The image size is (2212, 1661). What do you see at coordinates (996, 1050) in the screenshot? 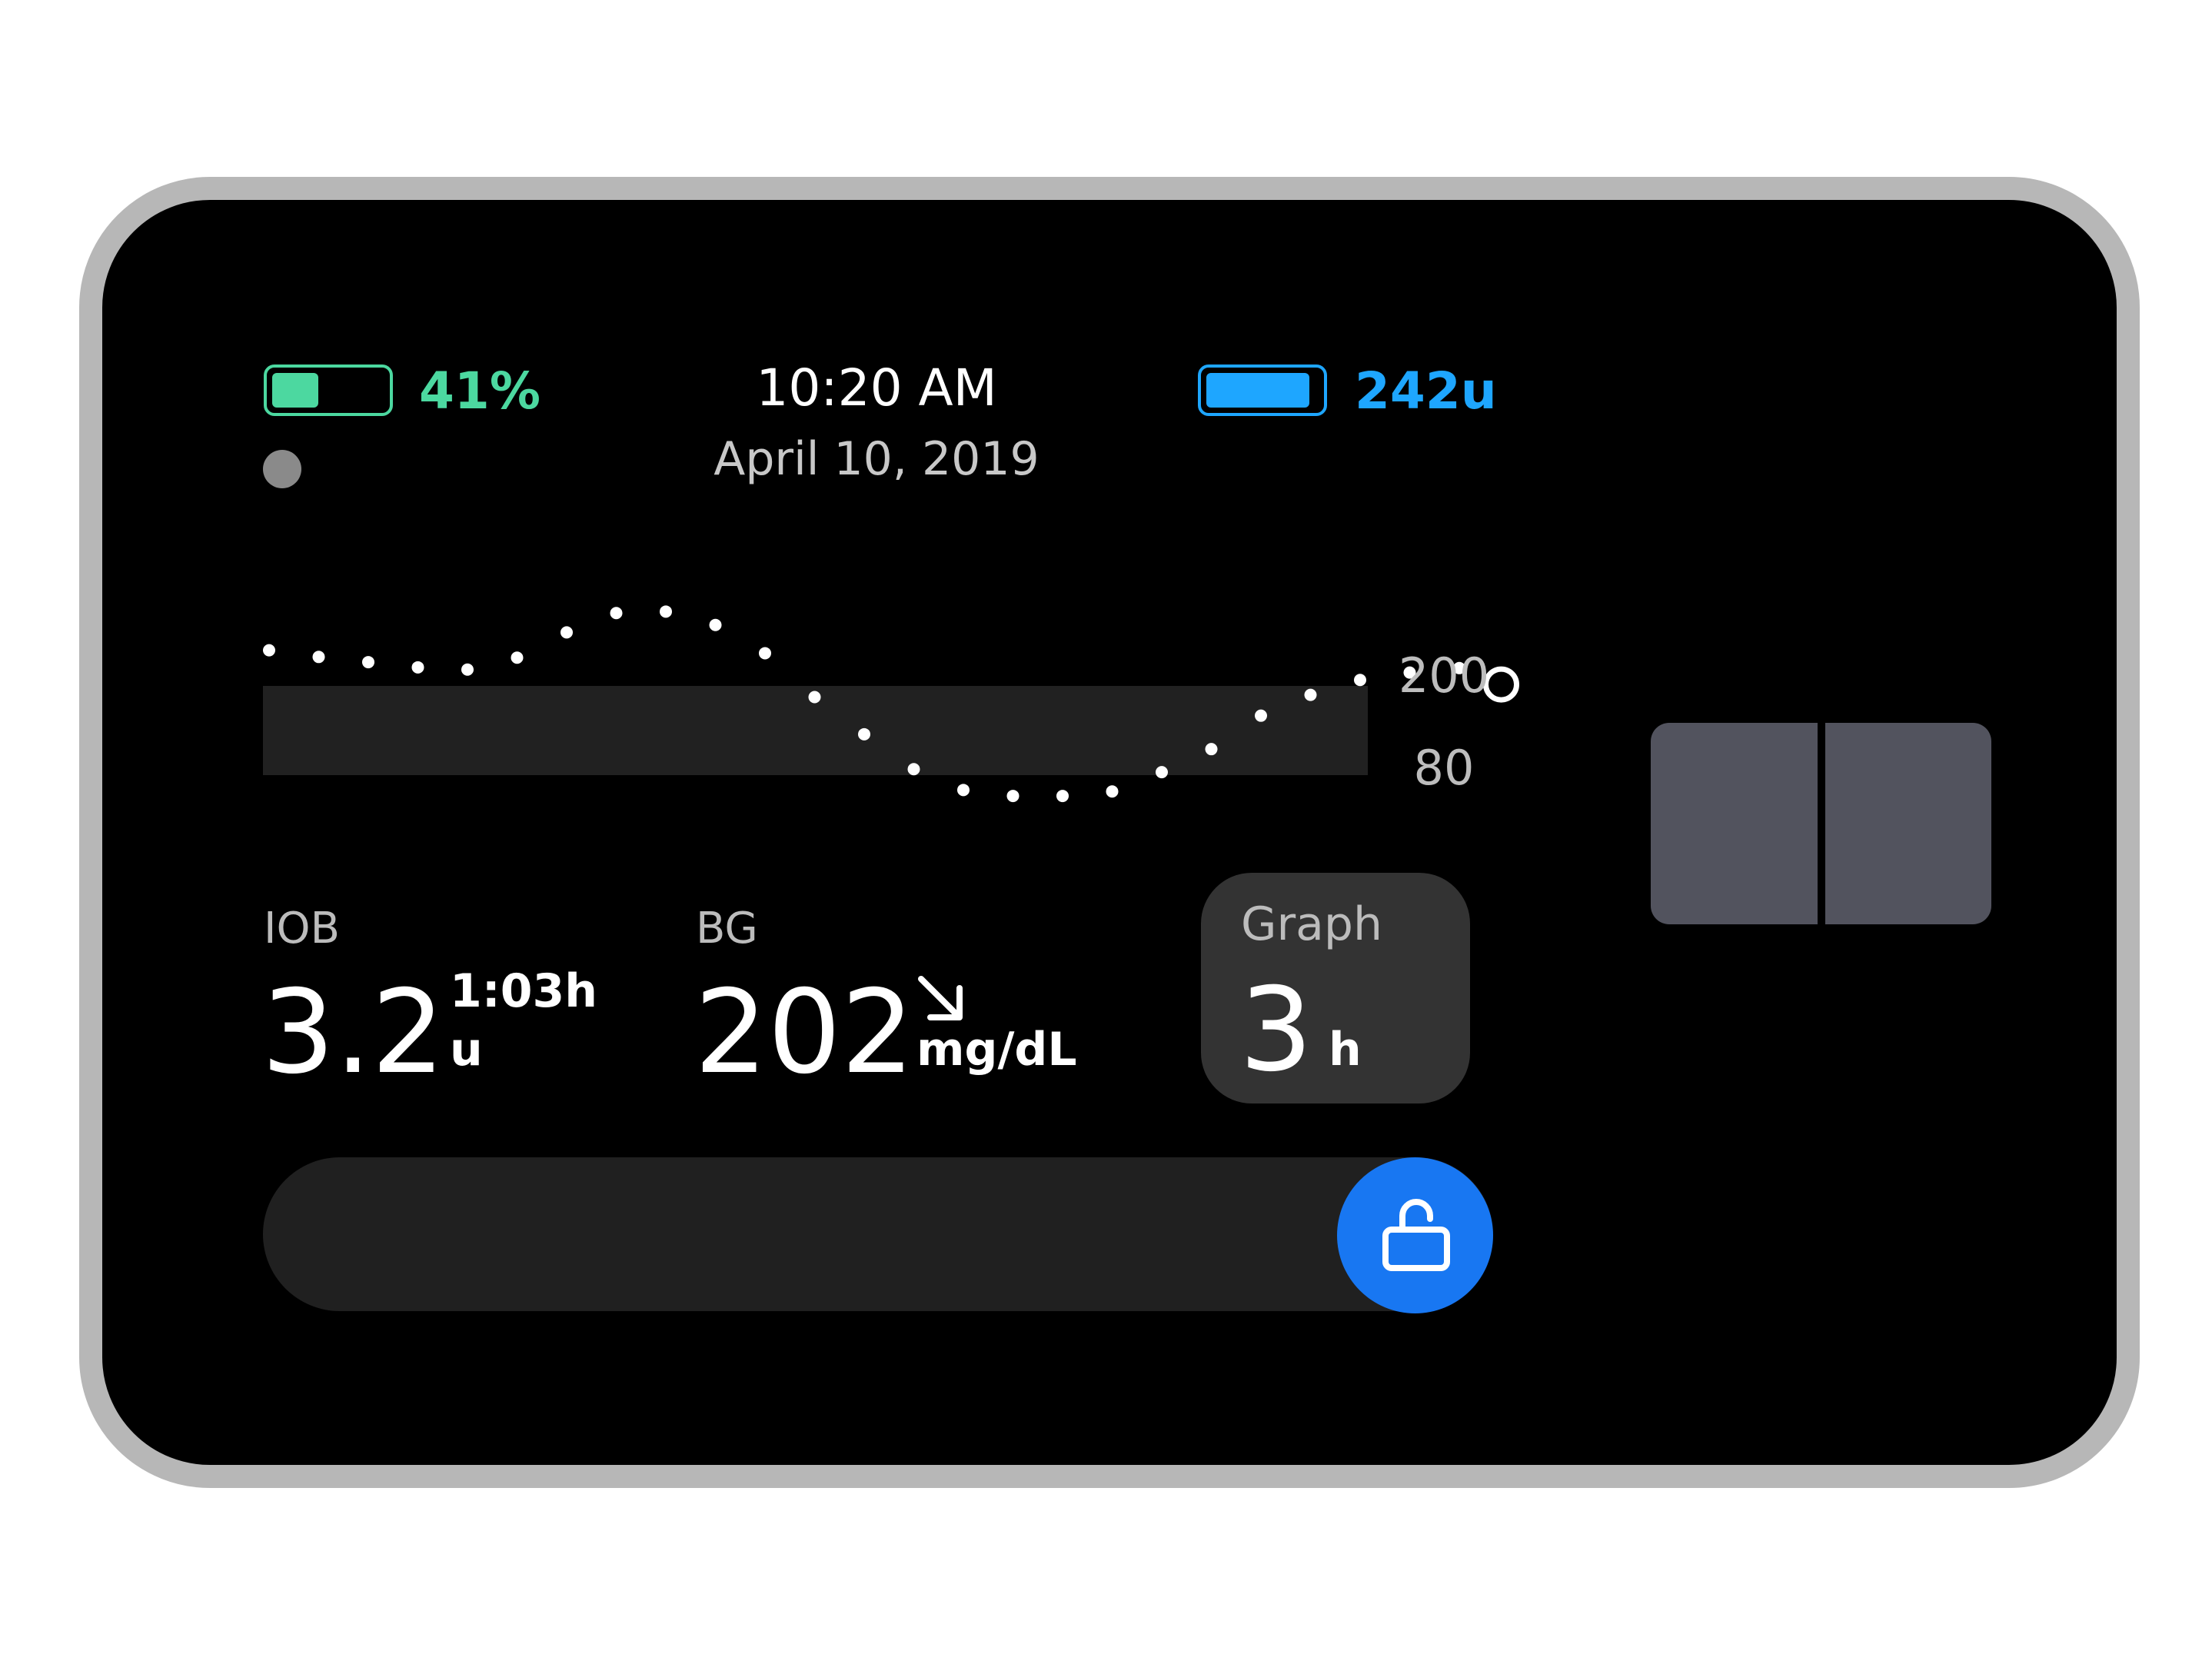
I see `bg-unit: mg/dL` at bounding box center [996, 1050].